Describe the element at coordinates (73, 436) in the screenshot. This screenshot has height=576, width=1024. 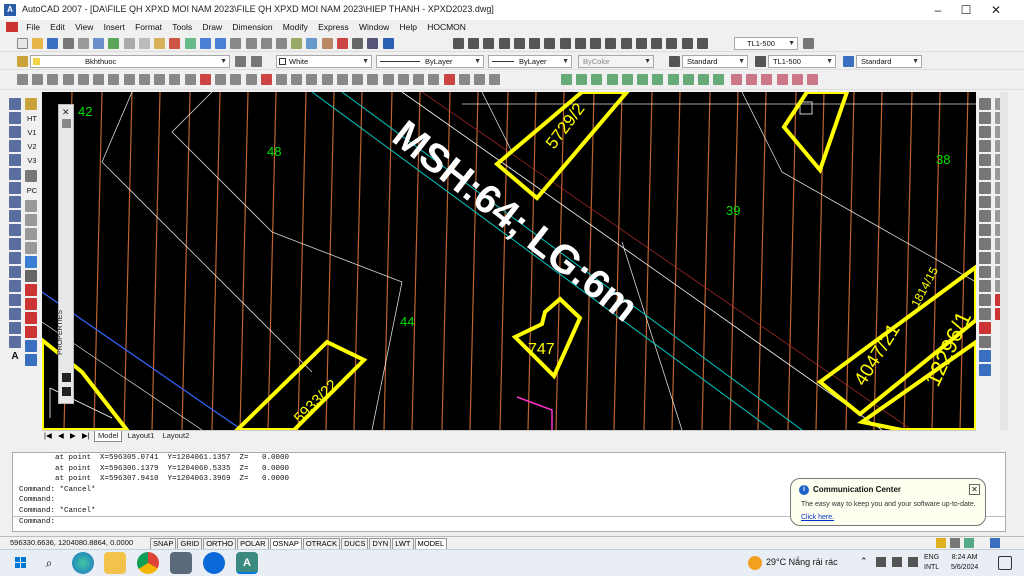
I see `tab-nav-next-icon: ▶` at that location.